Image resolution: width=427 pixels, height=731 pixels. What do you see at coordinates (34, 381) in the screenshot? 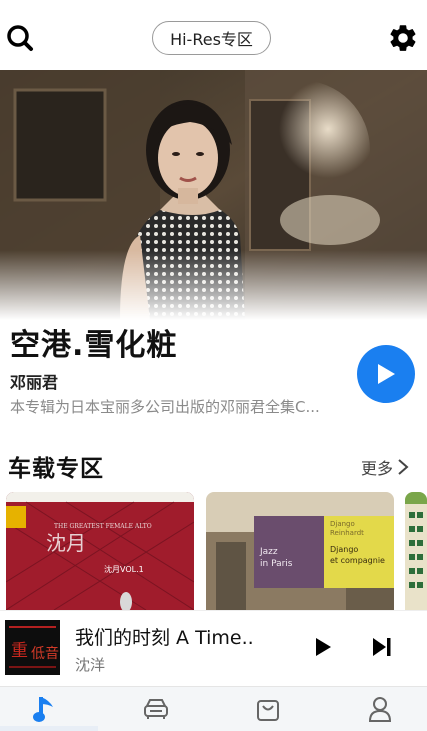
I see `featured-album-artist: 邓丽君` at bounding box center [34, 381].